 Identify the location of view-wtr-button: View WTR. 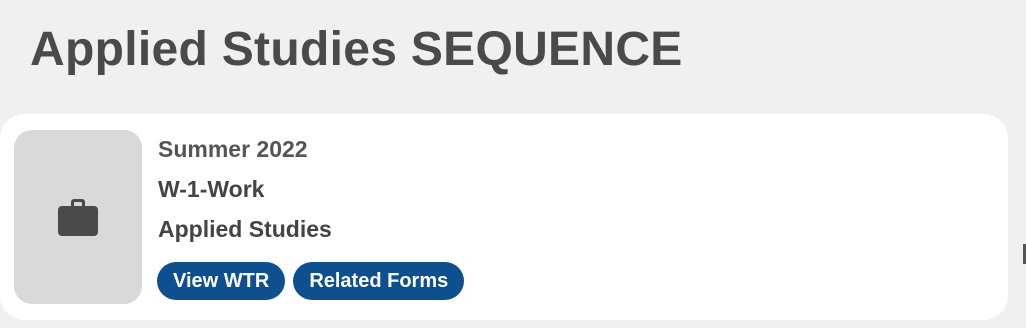
(221, 281).